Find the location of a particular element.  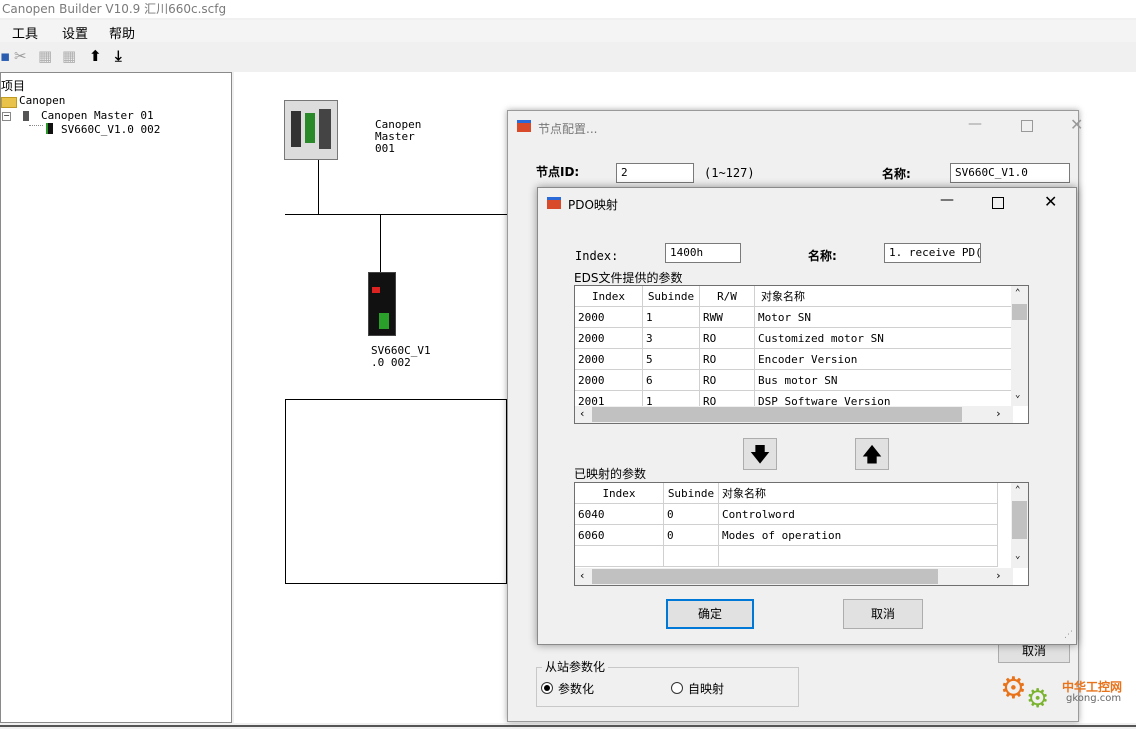

node-name-field: SV660C_V1.0 is located at coordinates (1010, 173).